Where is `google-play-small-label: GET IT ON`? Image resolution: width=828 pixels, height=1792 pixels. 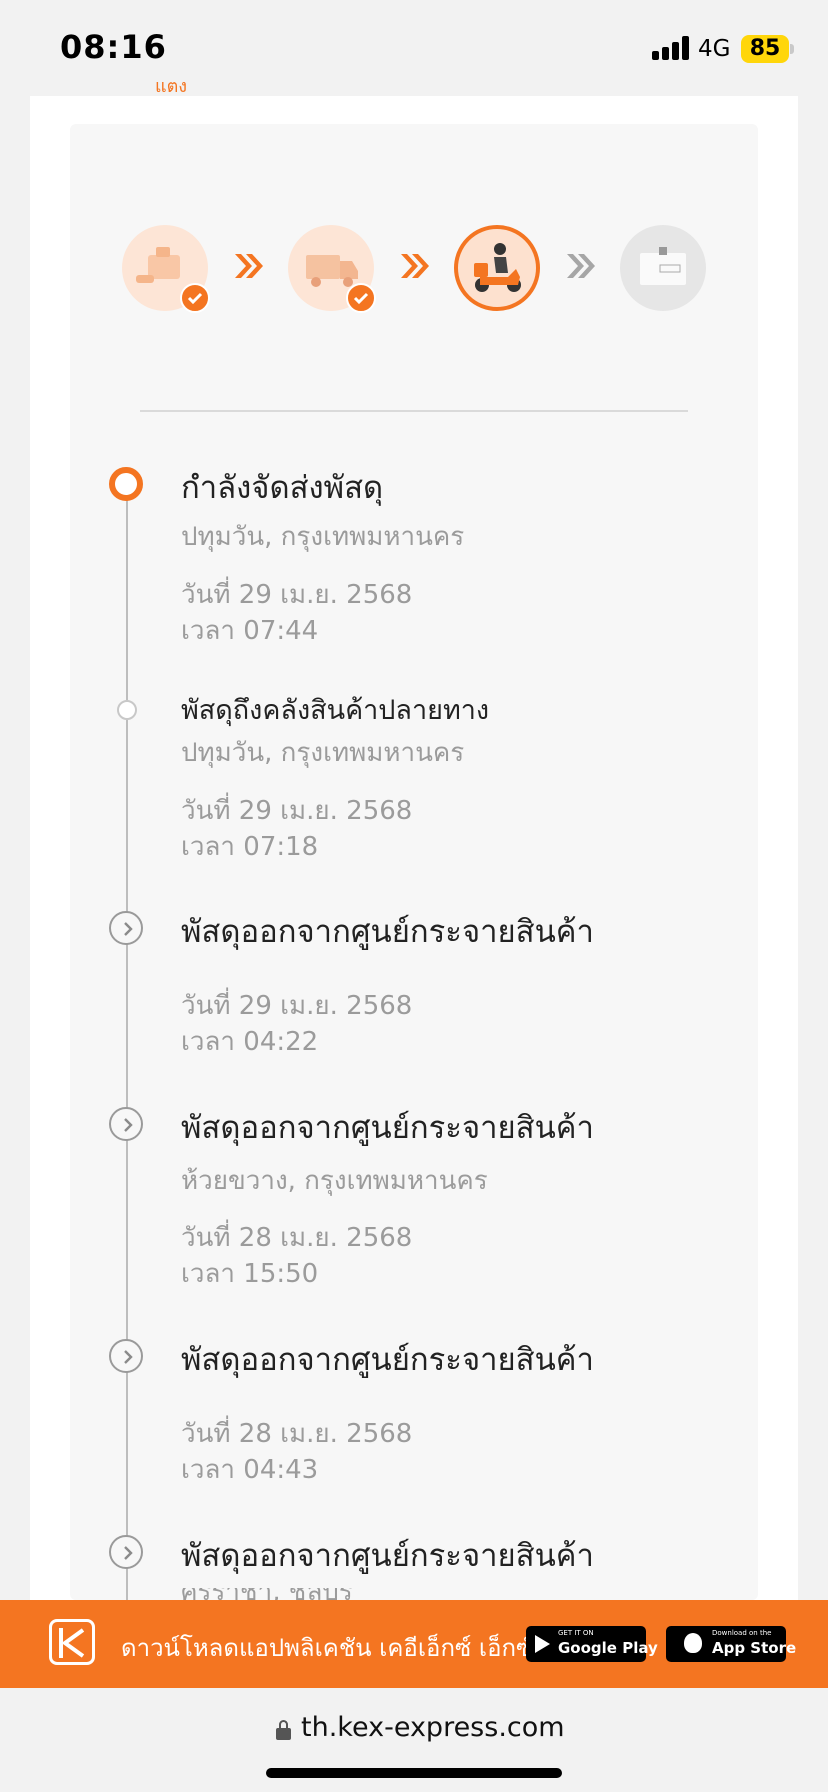
google-play-small-label: GET IT ON is located at coordinates (576, 1633).